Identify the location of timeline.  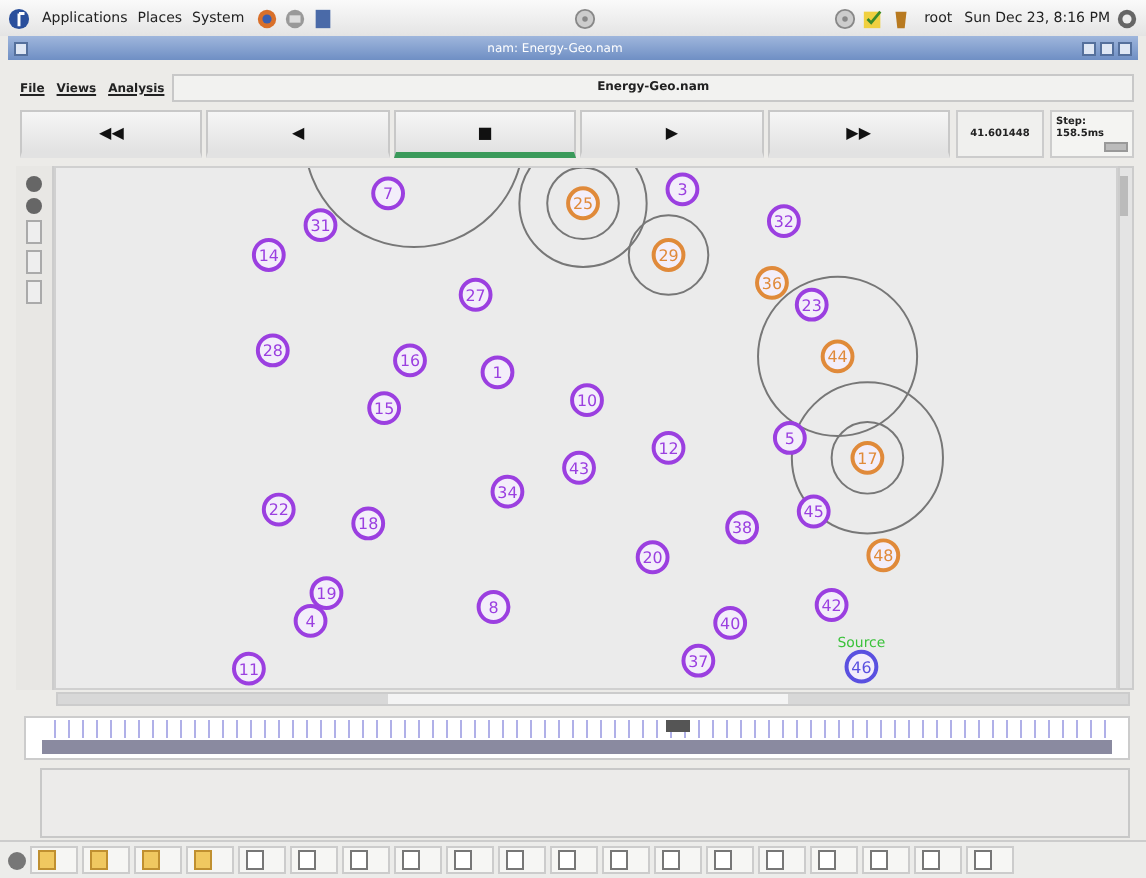
(577, 738).